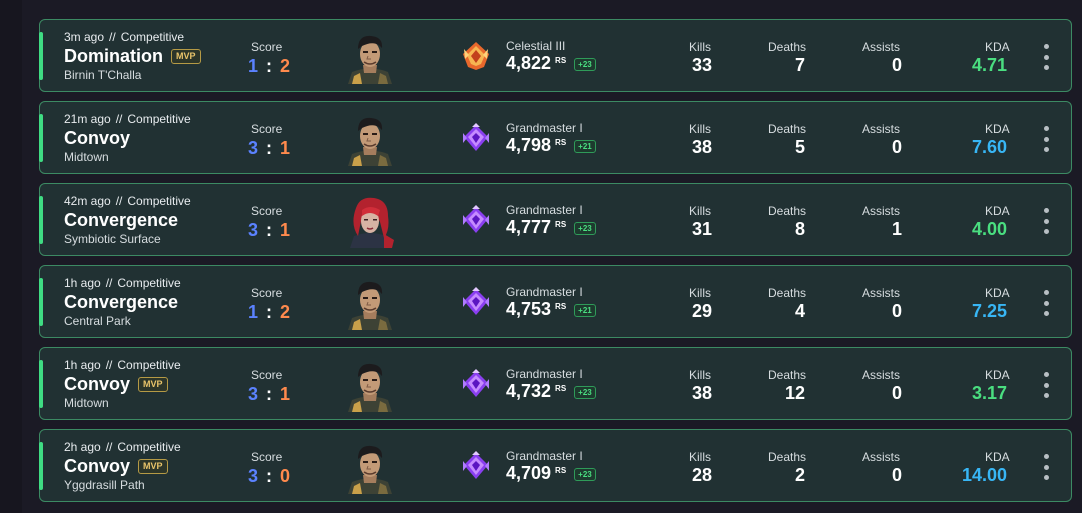 This screenshot has height=513, width=1082. I want to click on rank-score-row: 4,709 RS +23, so click(551, 473).